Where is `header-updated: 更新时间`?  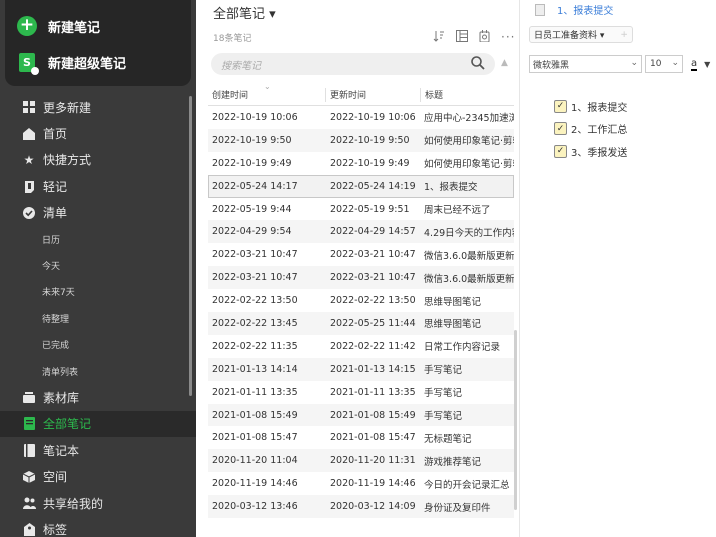 header-updated: 更新时间 is located at coordinates (373, 94).